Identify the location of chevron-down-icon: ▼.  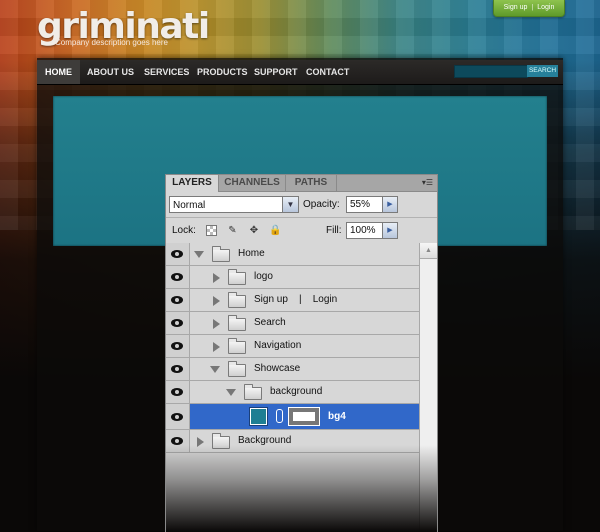
(290, 204).